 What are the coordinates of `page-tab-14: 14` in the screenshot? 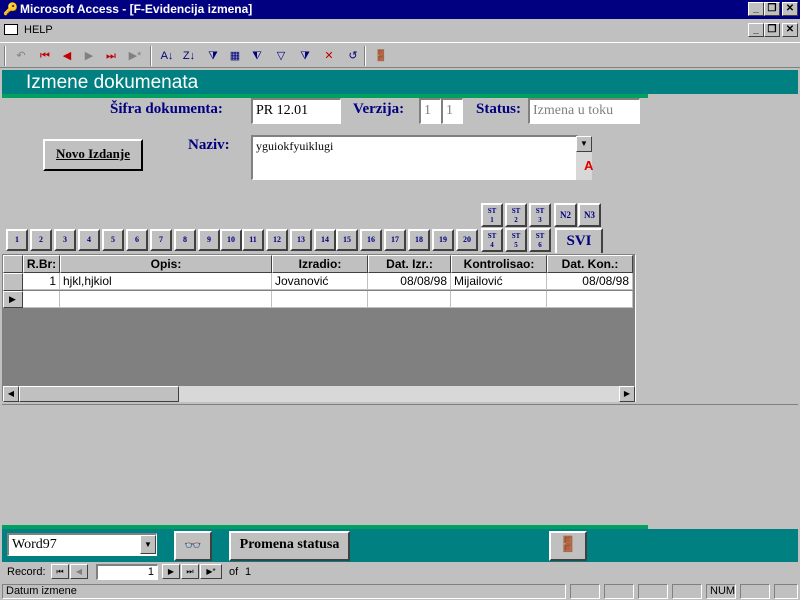 It's located at (325, 240).